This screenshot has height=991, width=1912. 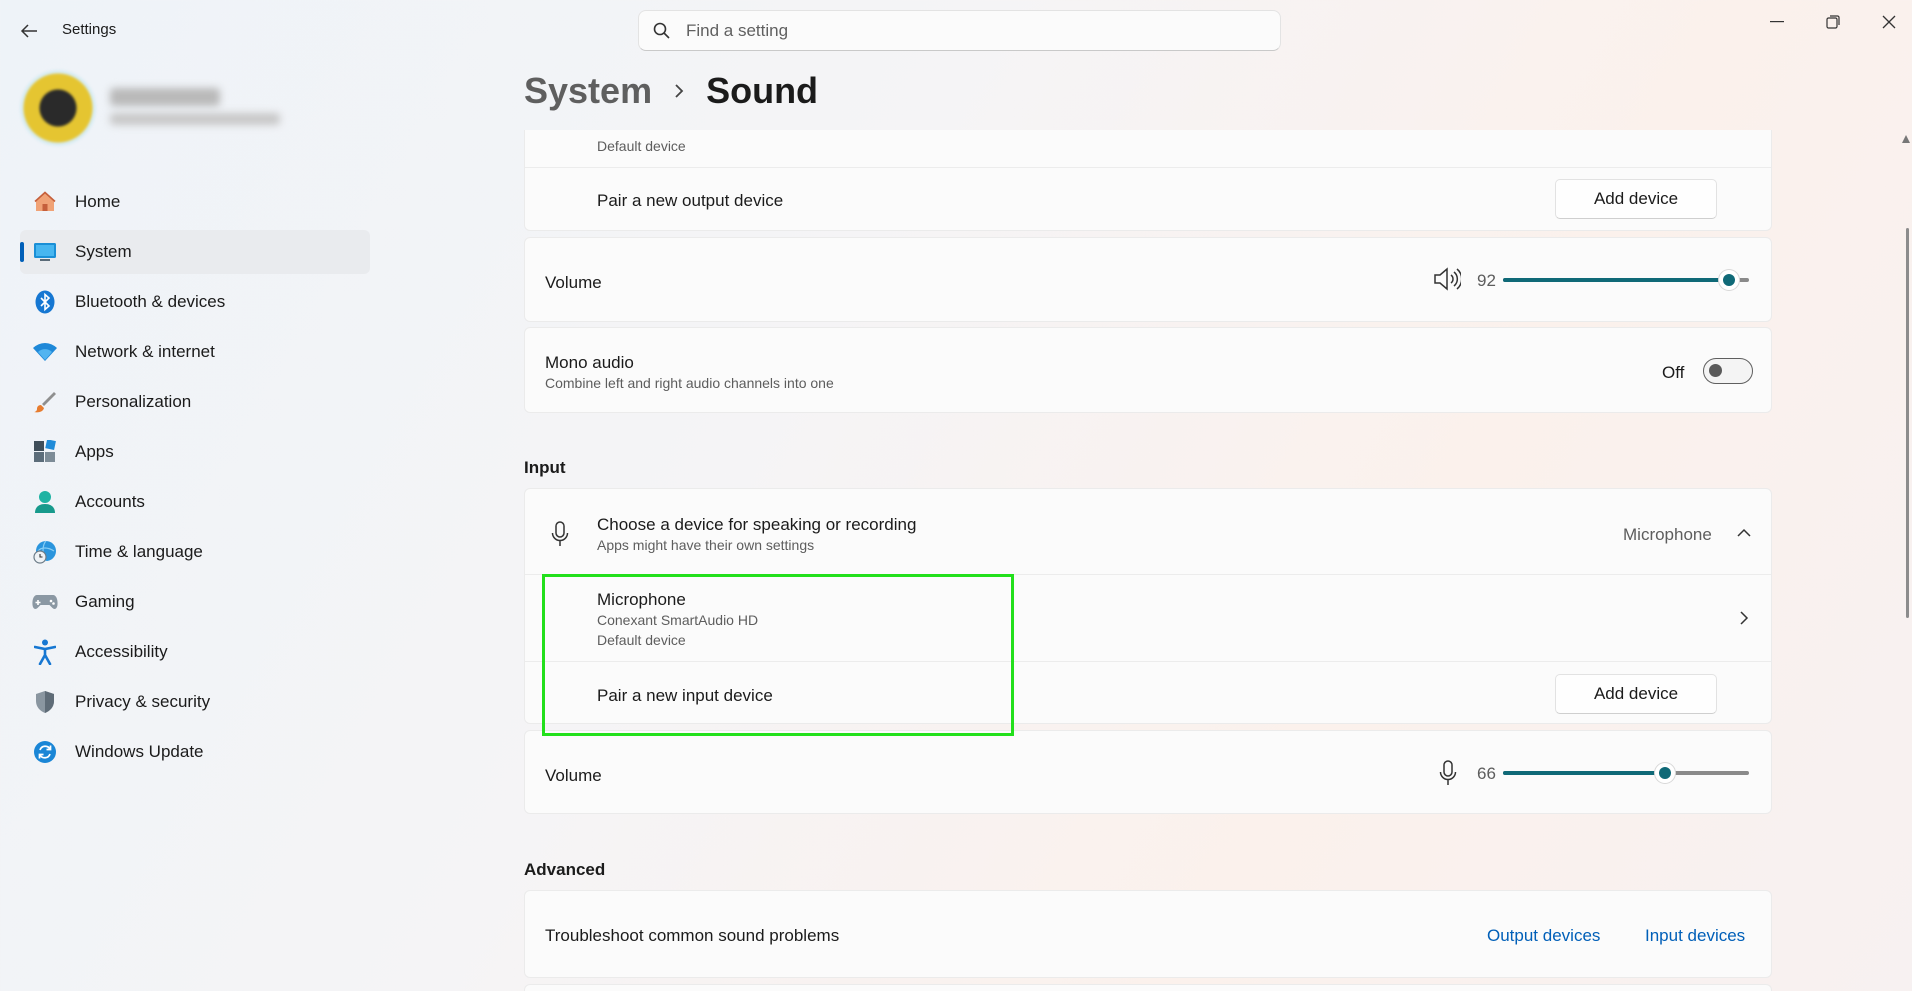 What do you see at coordinates (1148, 279) in the screenshot?
I see `output-volume-card: Volume 92` at bounding box center [1148, 279].